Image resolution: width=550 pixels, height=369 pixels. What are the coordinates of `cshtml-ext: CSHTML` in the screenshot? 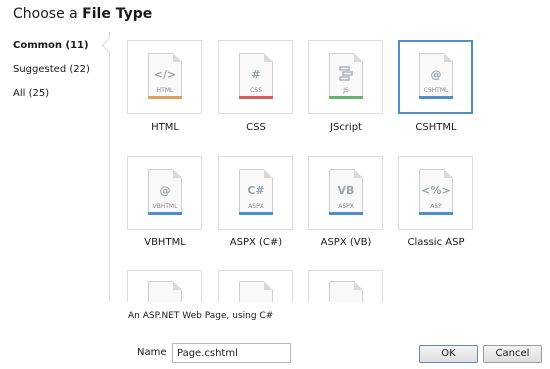 It's located at (436, 90).